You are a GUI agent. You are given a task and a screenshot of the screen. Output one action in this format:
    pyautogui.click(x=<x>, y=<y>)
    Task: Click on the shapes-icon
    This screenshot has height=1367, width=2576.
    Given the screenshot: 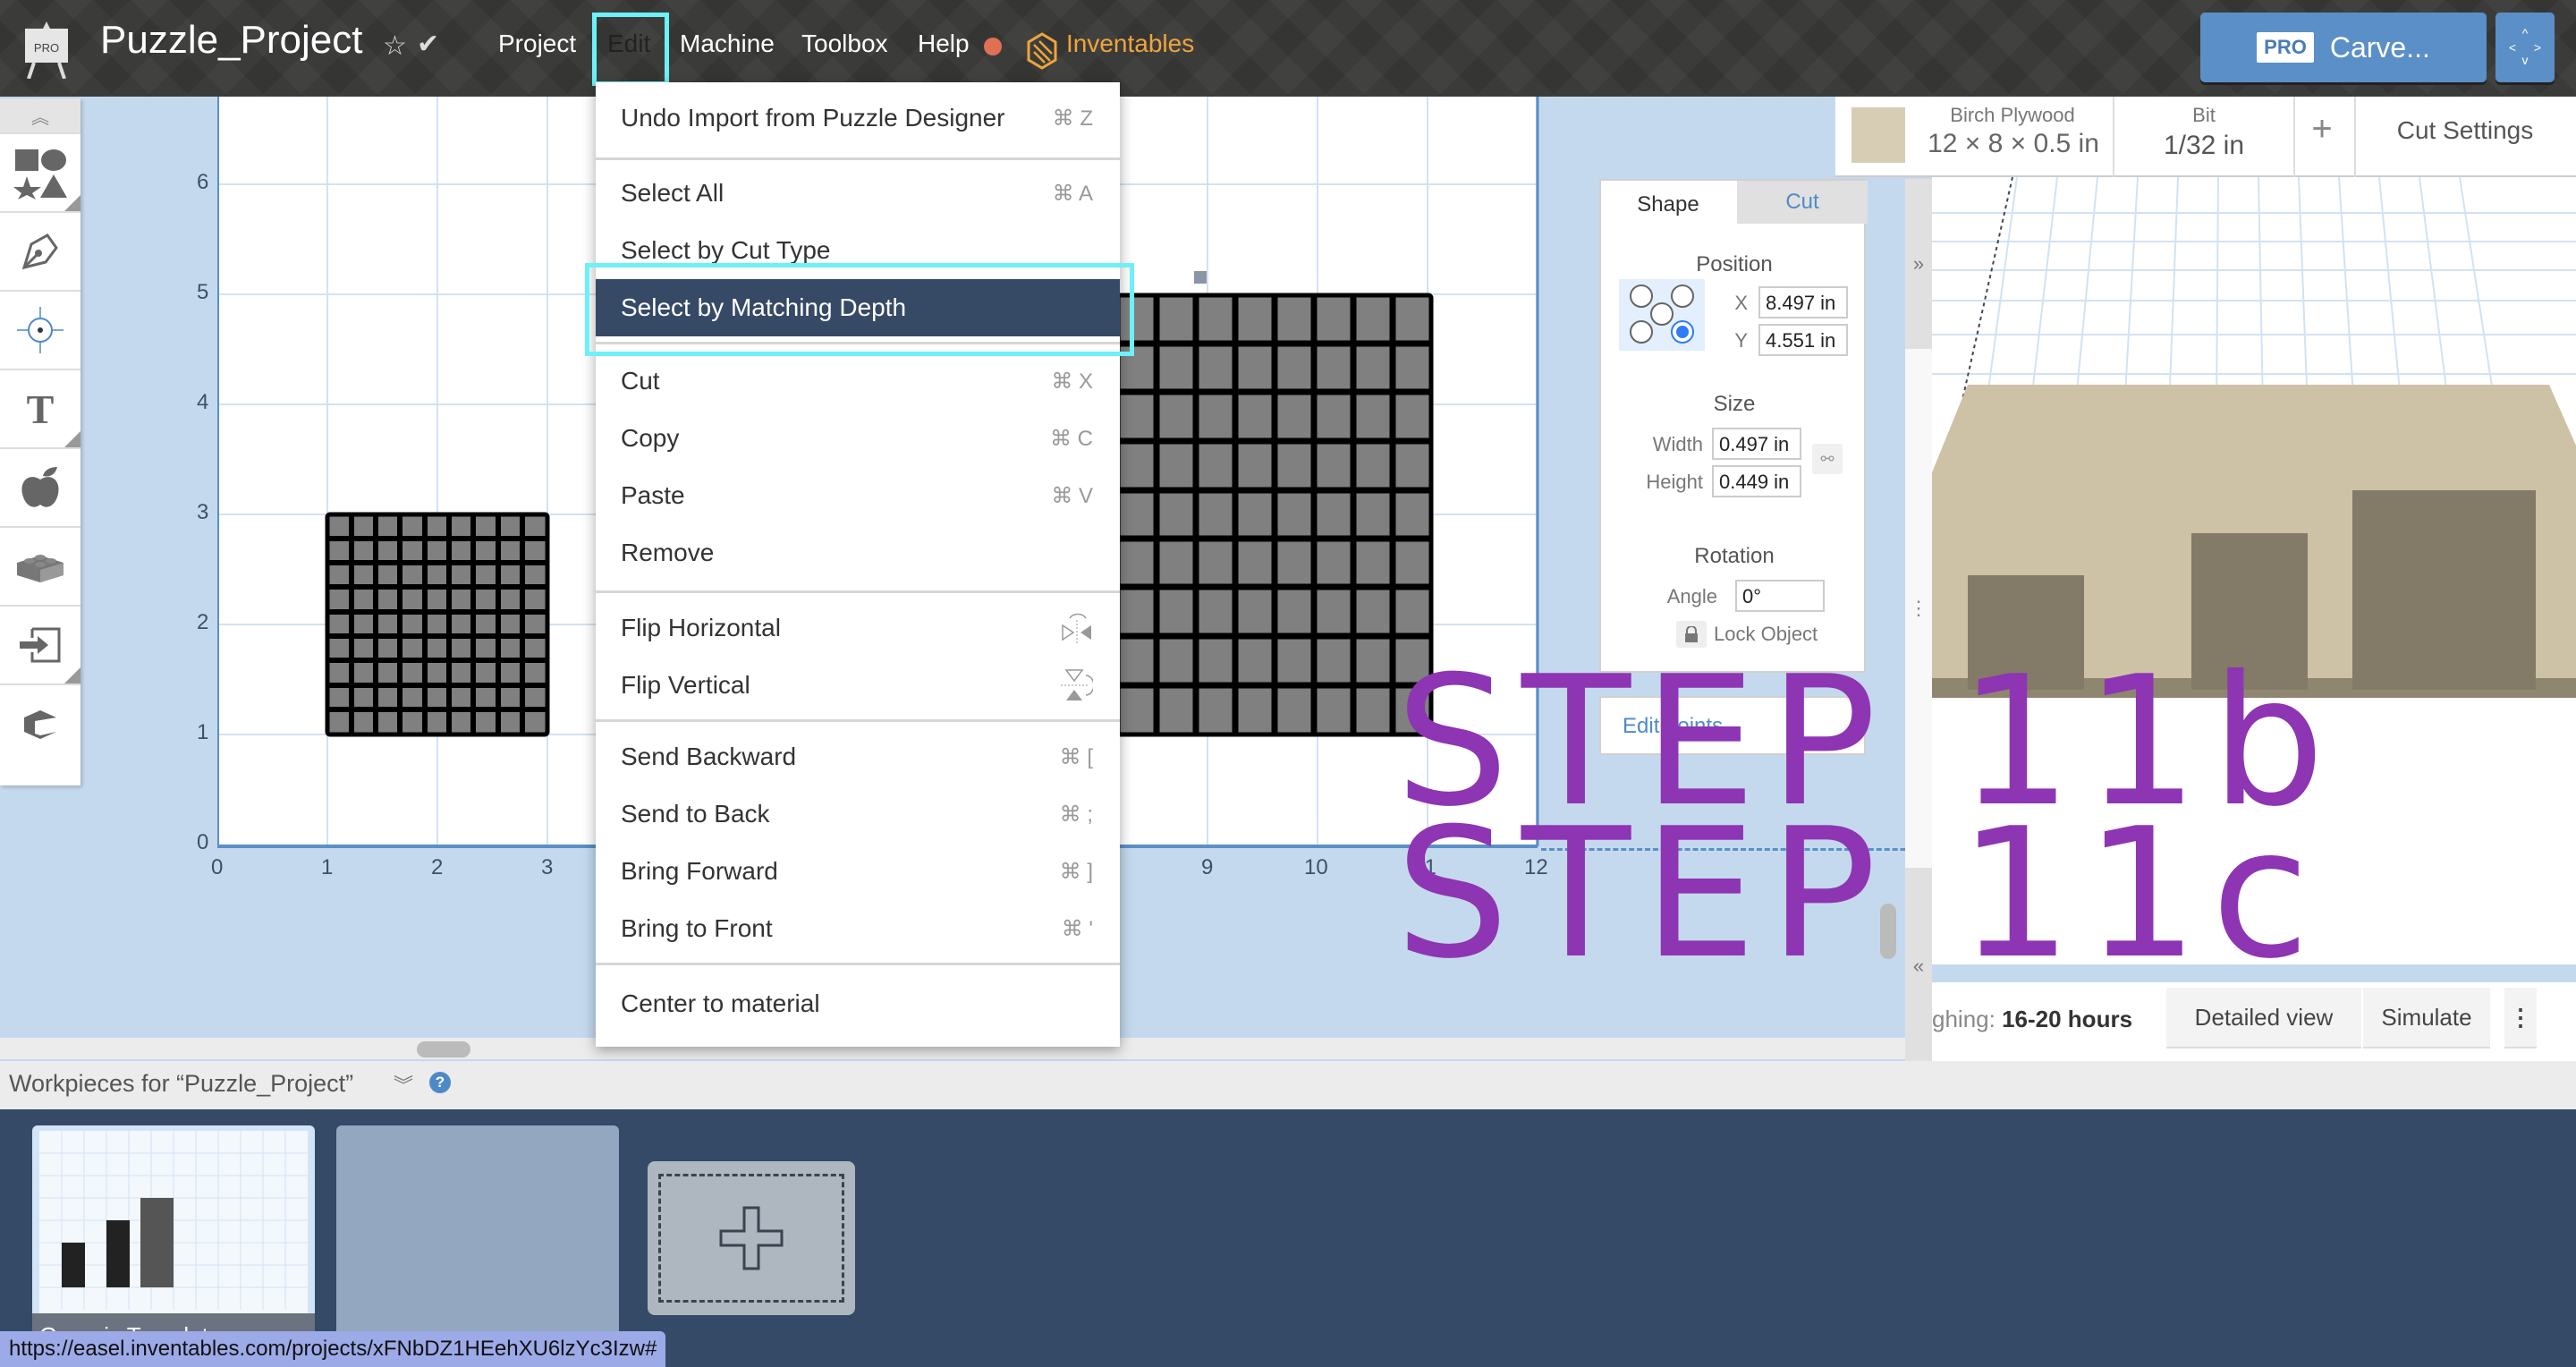 What is the action you would take?
    pyautogui.click(x=40, y=174)
    